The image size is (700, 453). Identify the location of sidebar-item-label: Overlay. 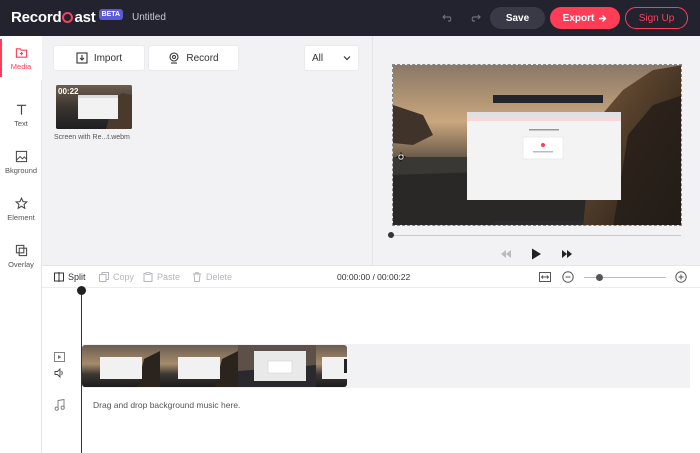
(21, 264).